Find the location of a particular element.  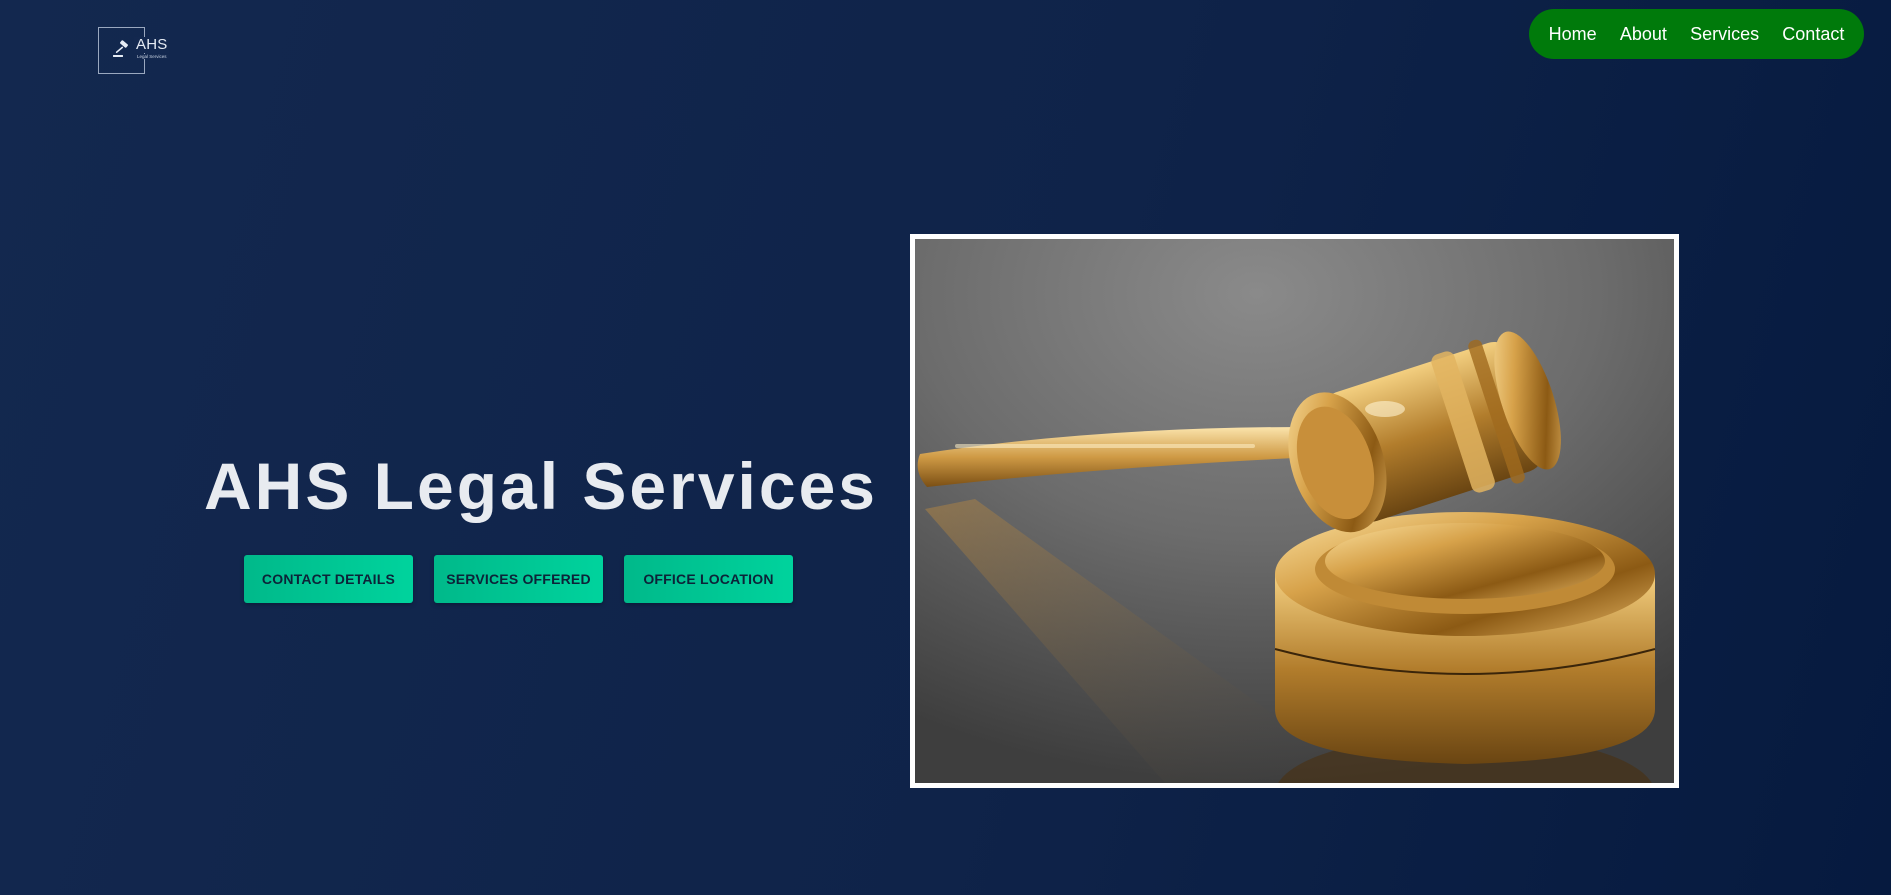

nav-home-link: Home is located at coordinates (1573, 34).